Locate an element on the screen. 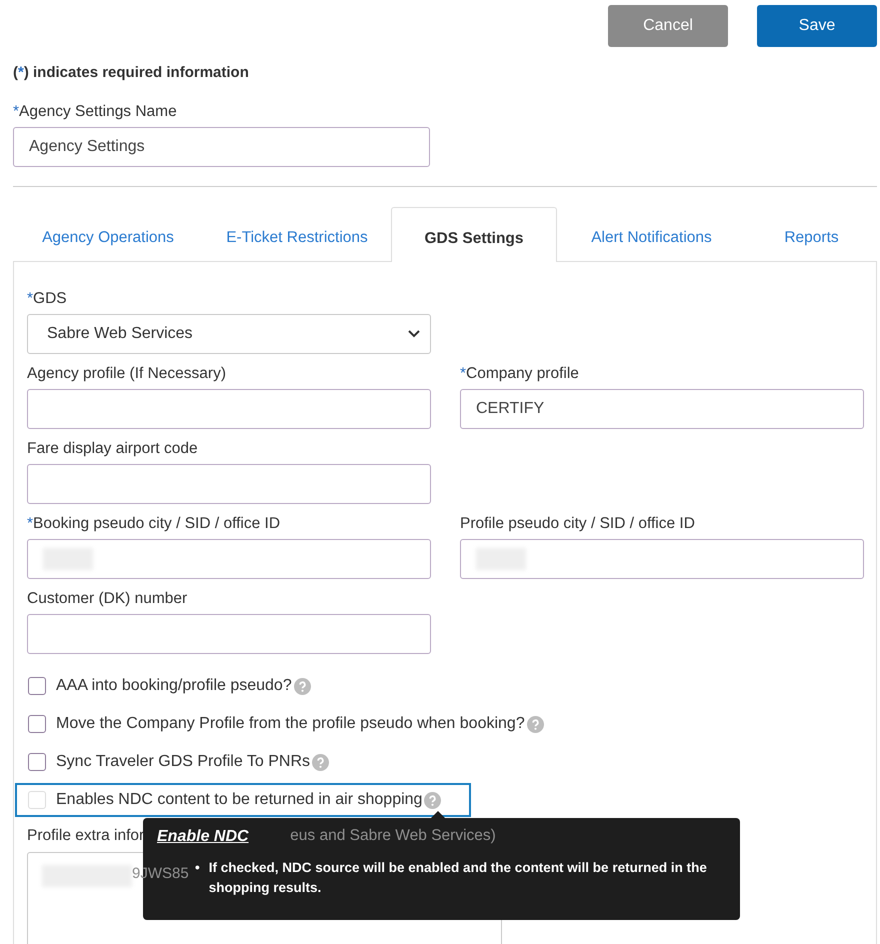  field-label: *Booking pseudo city / SID / office ID is located at coordinates (154, 524).